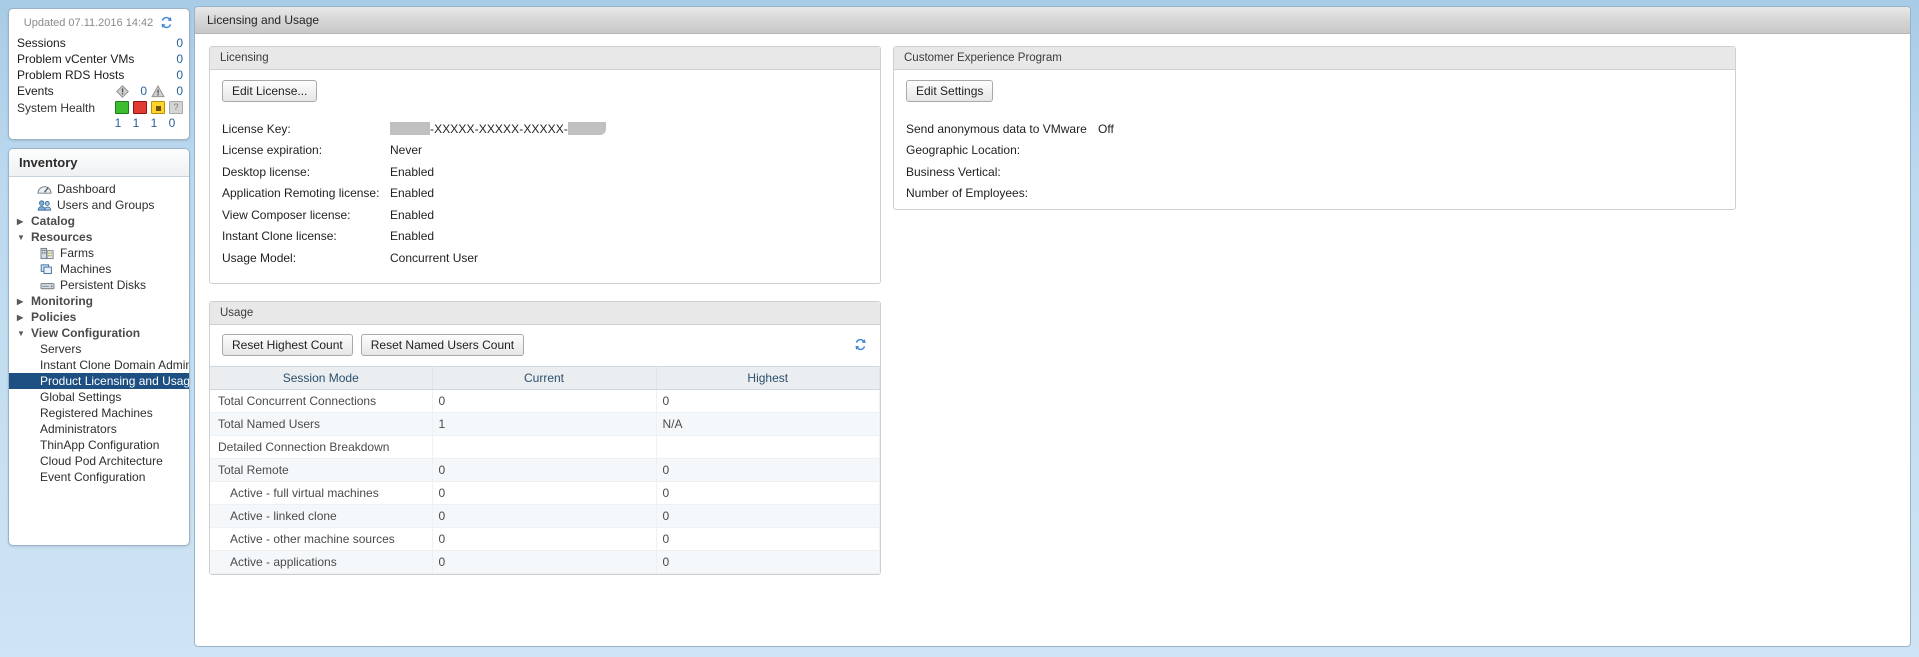  What do you see at coordinates (410, 129) in the screenshot?
I see `license-key-redaction-start` at bounding box center [410, 129].